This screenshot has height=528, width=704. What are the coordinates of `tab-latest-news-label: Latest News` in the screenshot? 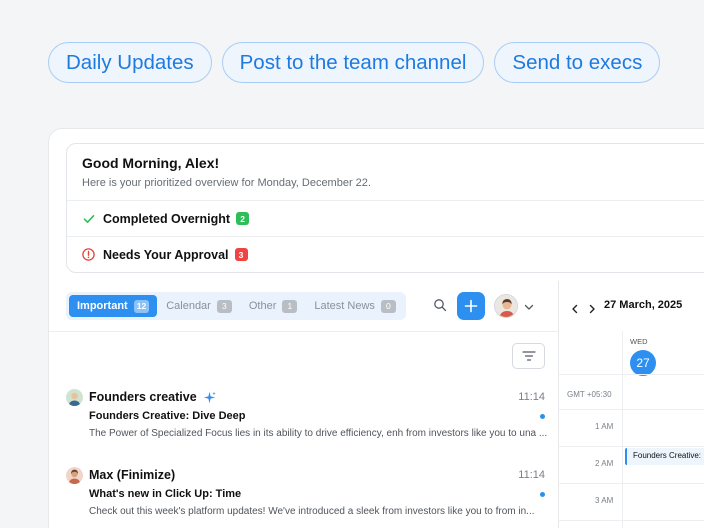 It's located at (344, 306).